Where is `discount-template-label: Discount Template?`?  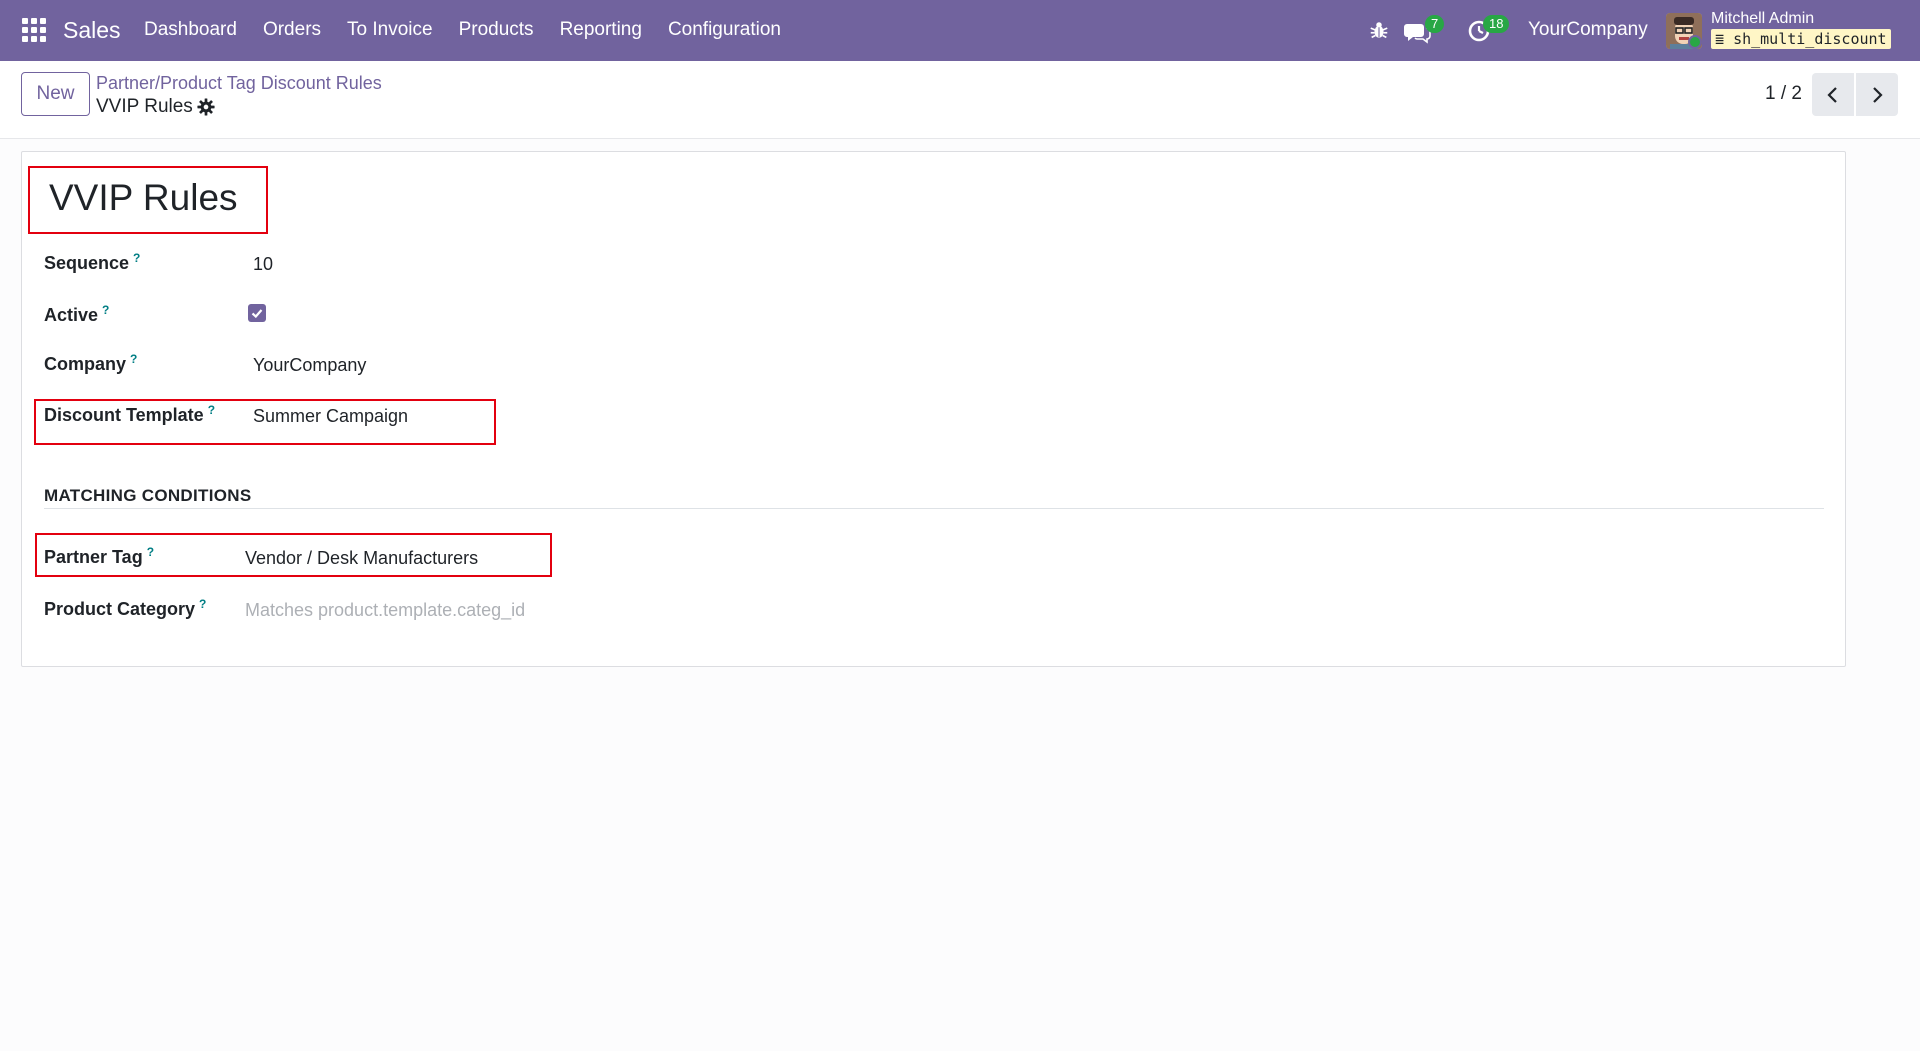 discount-template-label: Discount Template? is located at coordinates (129, 414).